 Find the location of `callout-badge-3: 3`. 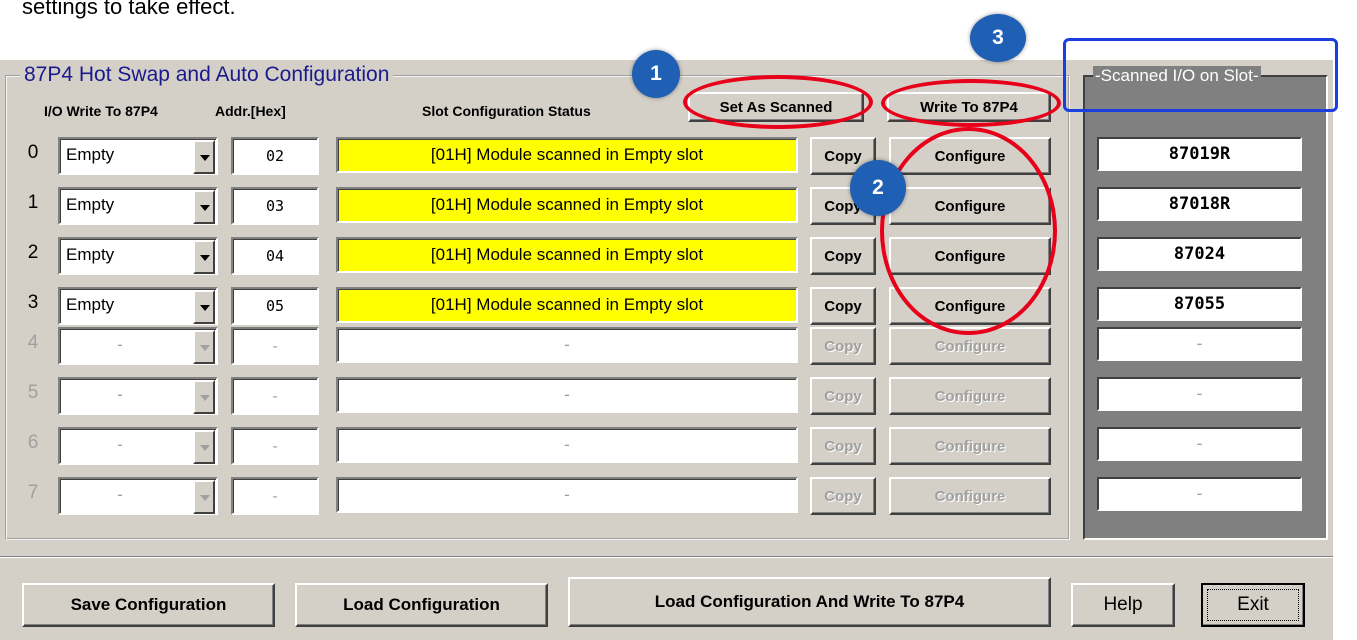

callout-badge-3: 3 is located at coordinates (998, 38).